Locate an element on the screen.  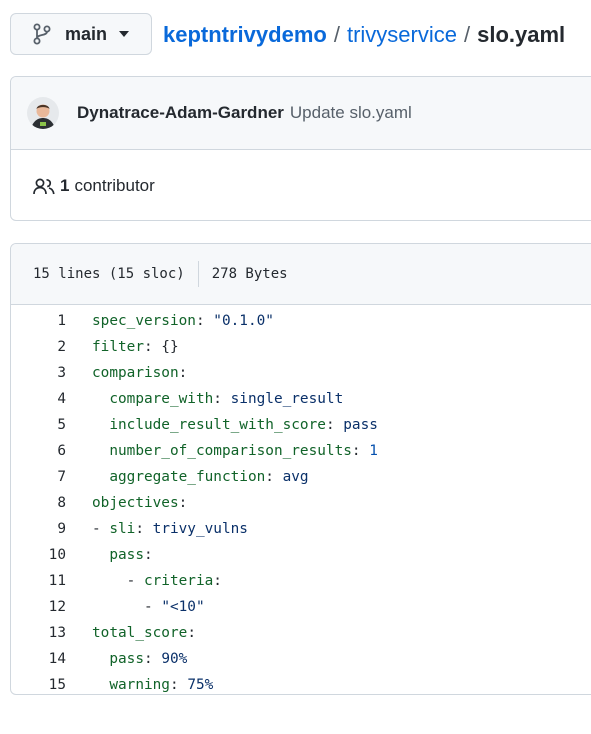
code-line: 12 - "<10" is located at coordinates (301, 607).